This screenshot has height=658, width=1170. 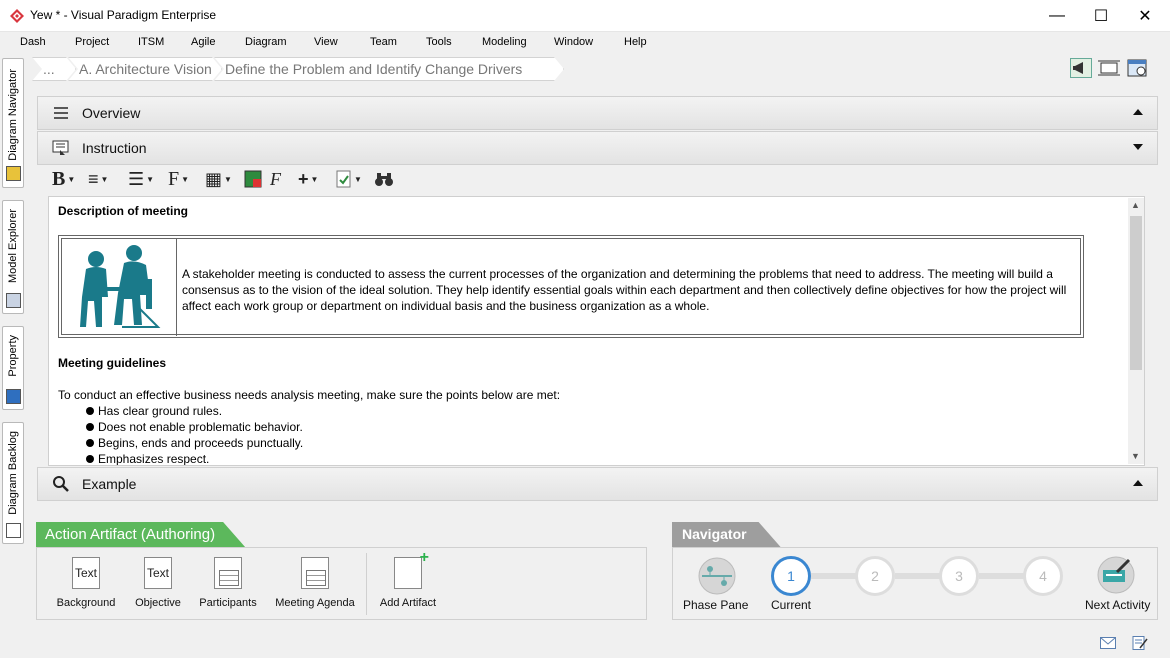 I want to click on menu-team: Team, so click(x=383, y=42).